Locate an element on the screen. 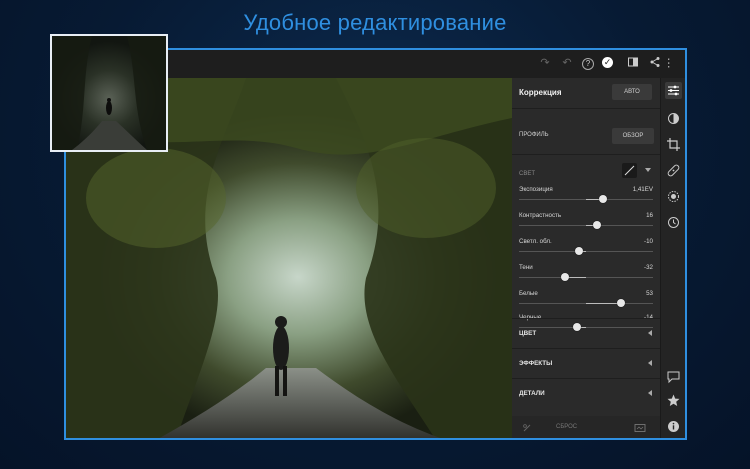 This screenshot has height=469, width=750. slider-row: Тени -32 is located at coordinates (586, 276).